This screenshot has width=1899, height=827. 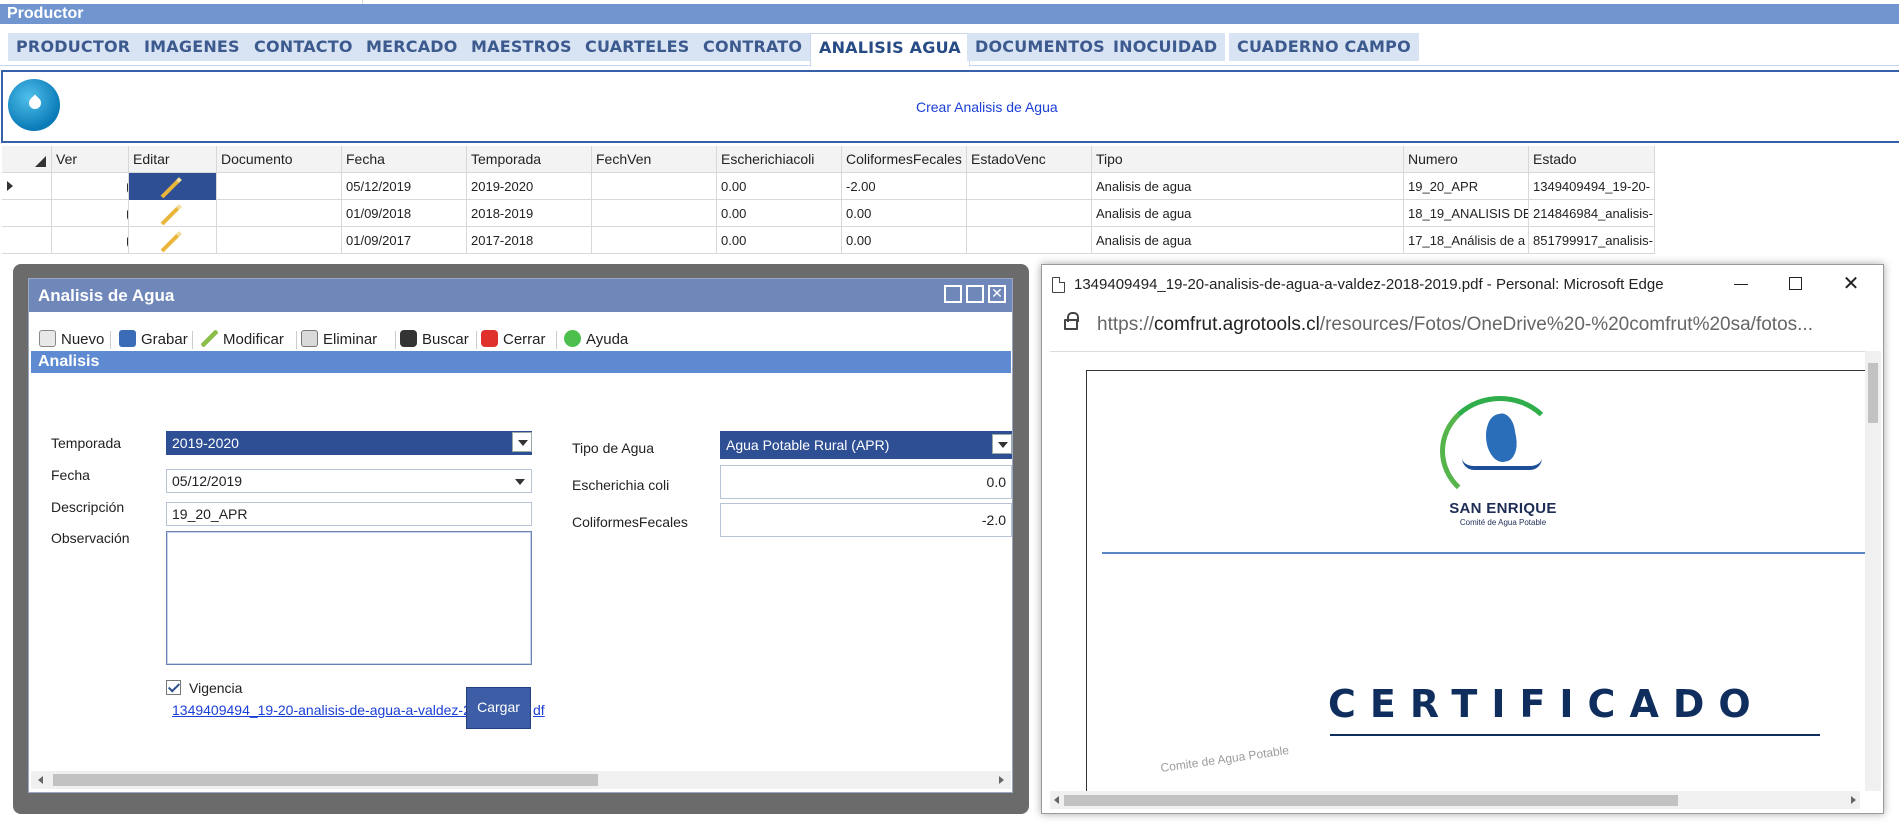 What do you see at coordinates (349, 514) in the screenshot?
I see `descripcion-field: 19_20_APR` at bounding box center [349, 514].